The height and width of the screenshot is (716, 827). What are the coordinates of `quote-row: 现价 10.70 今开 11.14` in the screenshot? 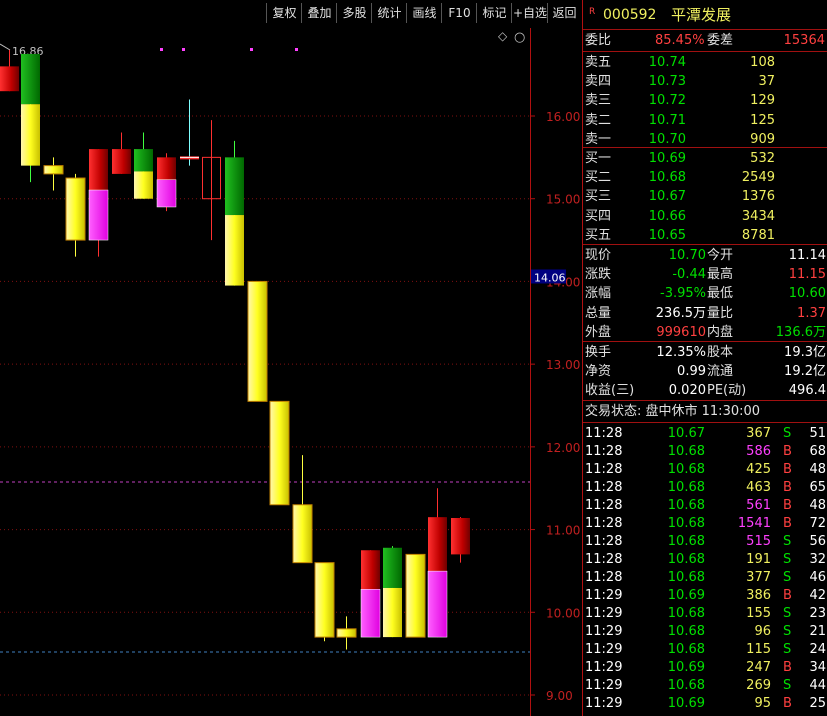 It's located at (705, 255).